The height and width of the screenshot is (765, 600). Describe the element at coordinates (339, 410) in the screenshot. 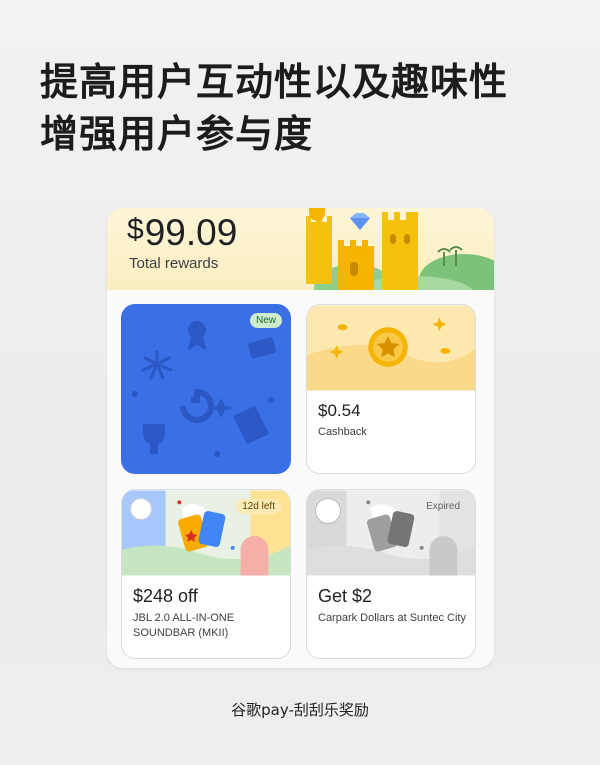

I see `cashback-value: $0.54` at that location.